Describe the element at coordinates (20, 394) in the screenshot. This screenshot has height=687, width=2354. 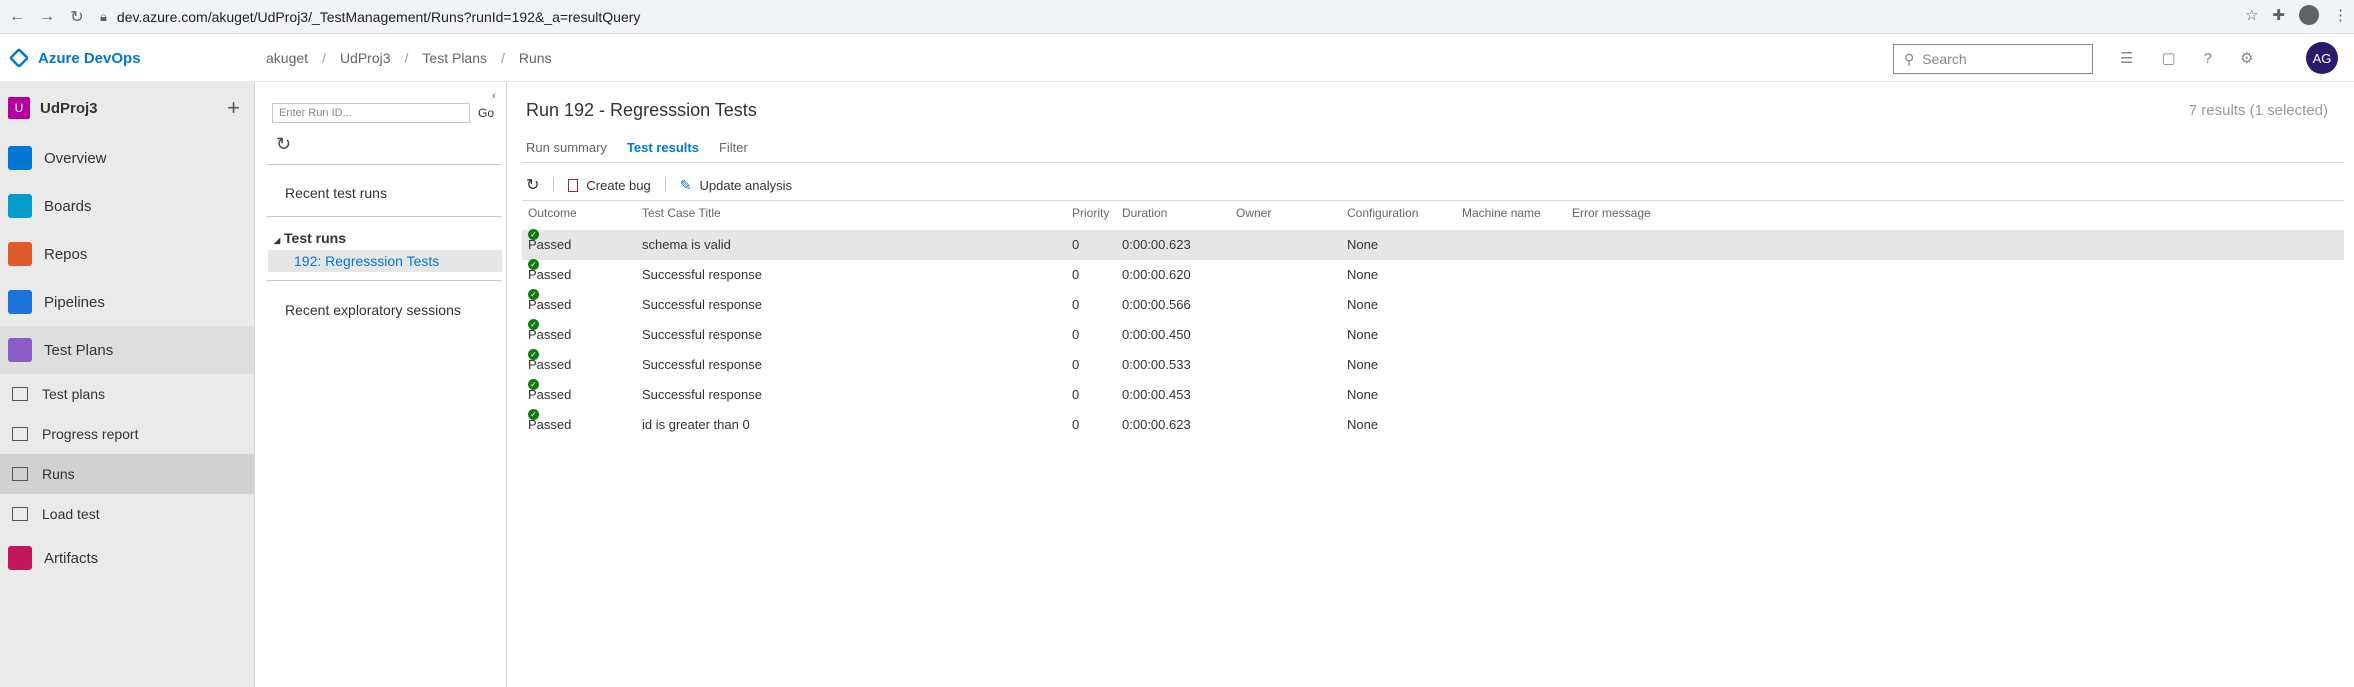
I see `test-plans-icon` at that location.